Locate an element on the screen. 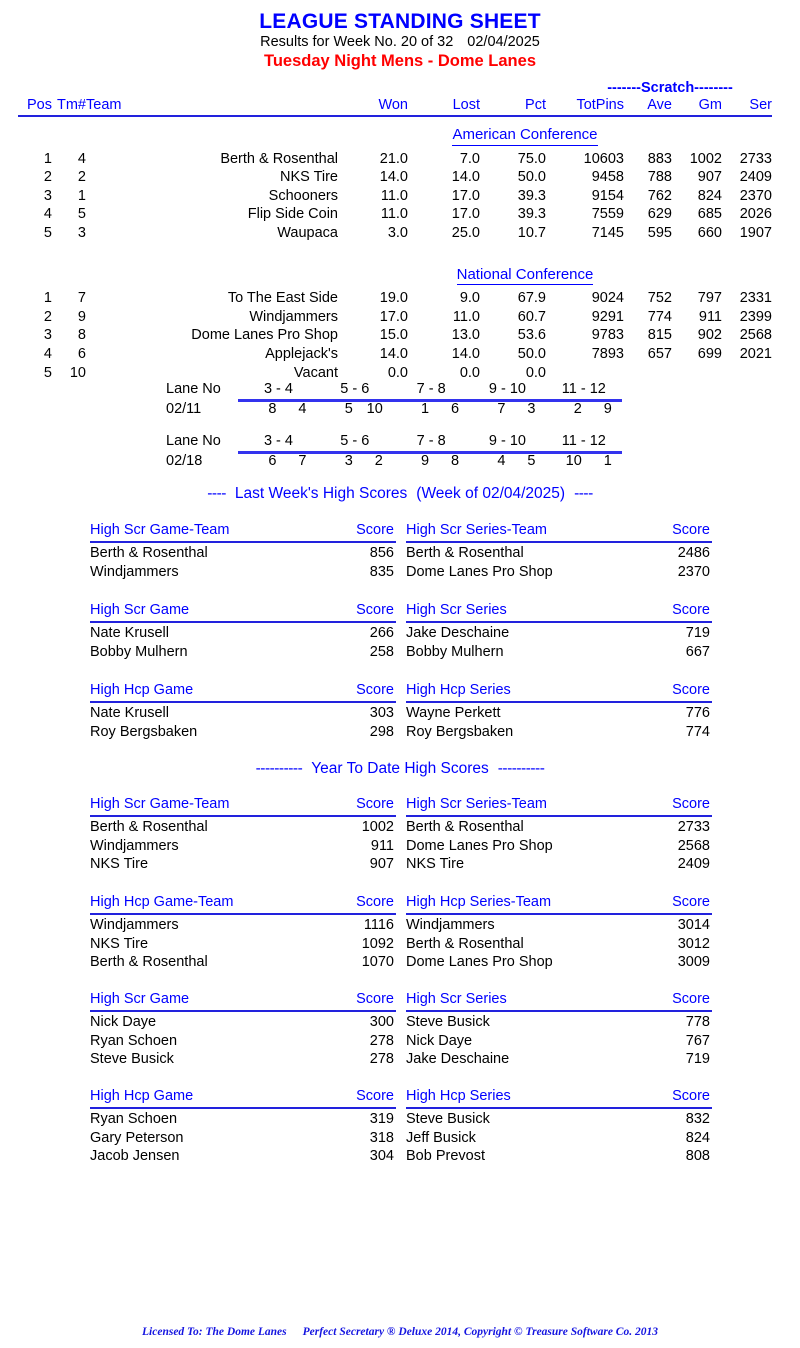 This screenshot has width=800, height=1348. cell-pos: 5 is located at coordinates (47, 232).